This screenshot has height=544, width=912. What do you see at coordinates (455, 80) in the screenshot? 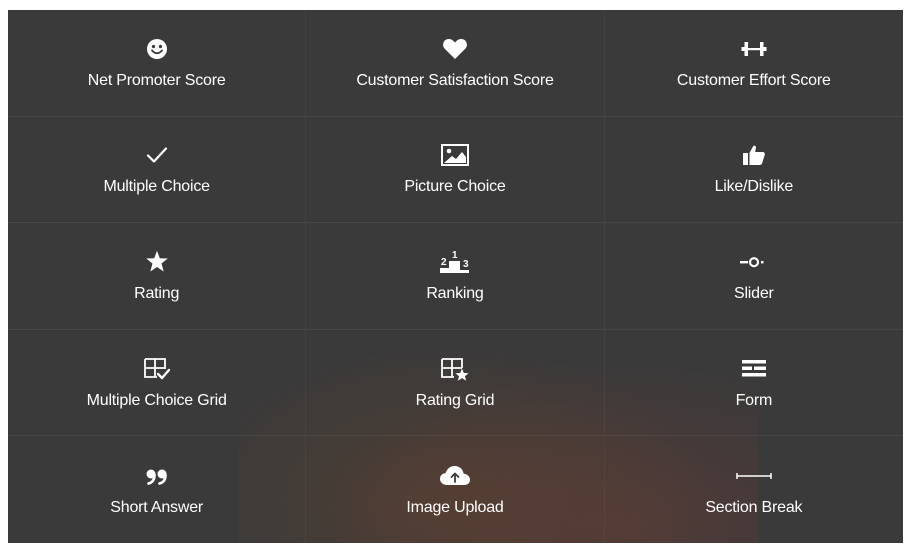
I see `tile-label: Customer Satisfaction Score` at bounding box center [455, 80].